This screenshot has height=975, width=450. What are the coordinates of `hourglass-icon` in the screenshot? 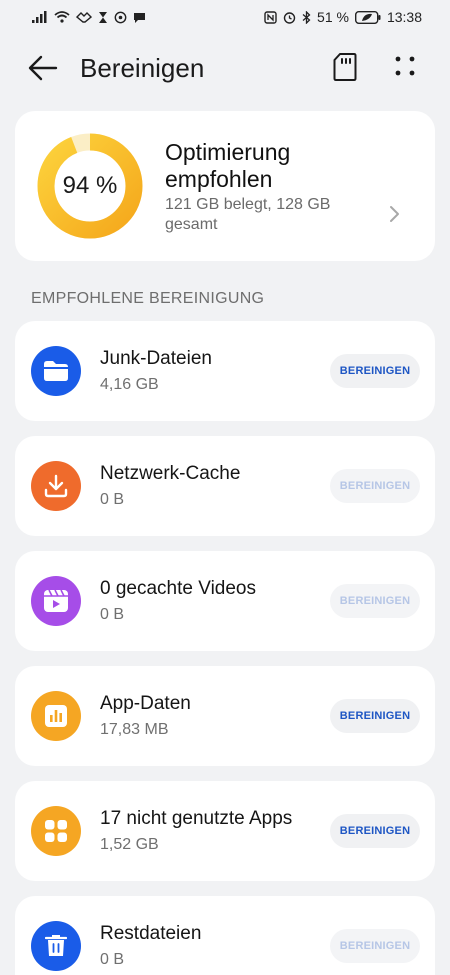 It's located at (103, 17).